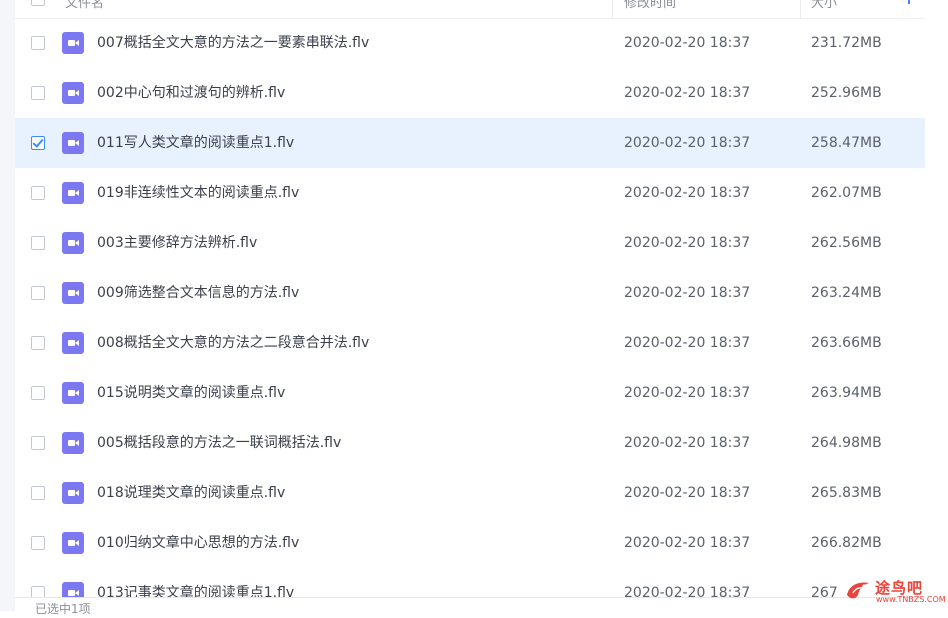 The image size is (948, 618). Describe the element at coordinates (177, 243) in the screenshot. I see `file-name: 003主要修辞方法辨析.flv` at that location.